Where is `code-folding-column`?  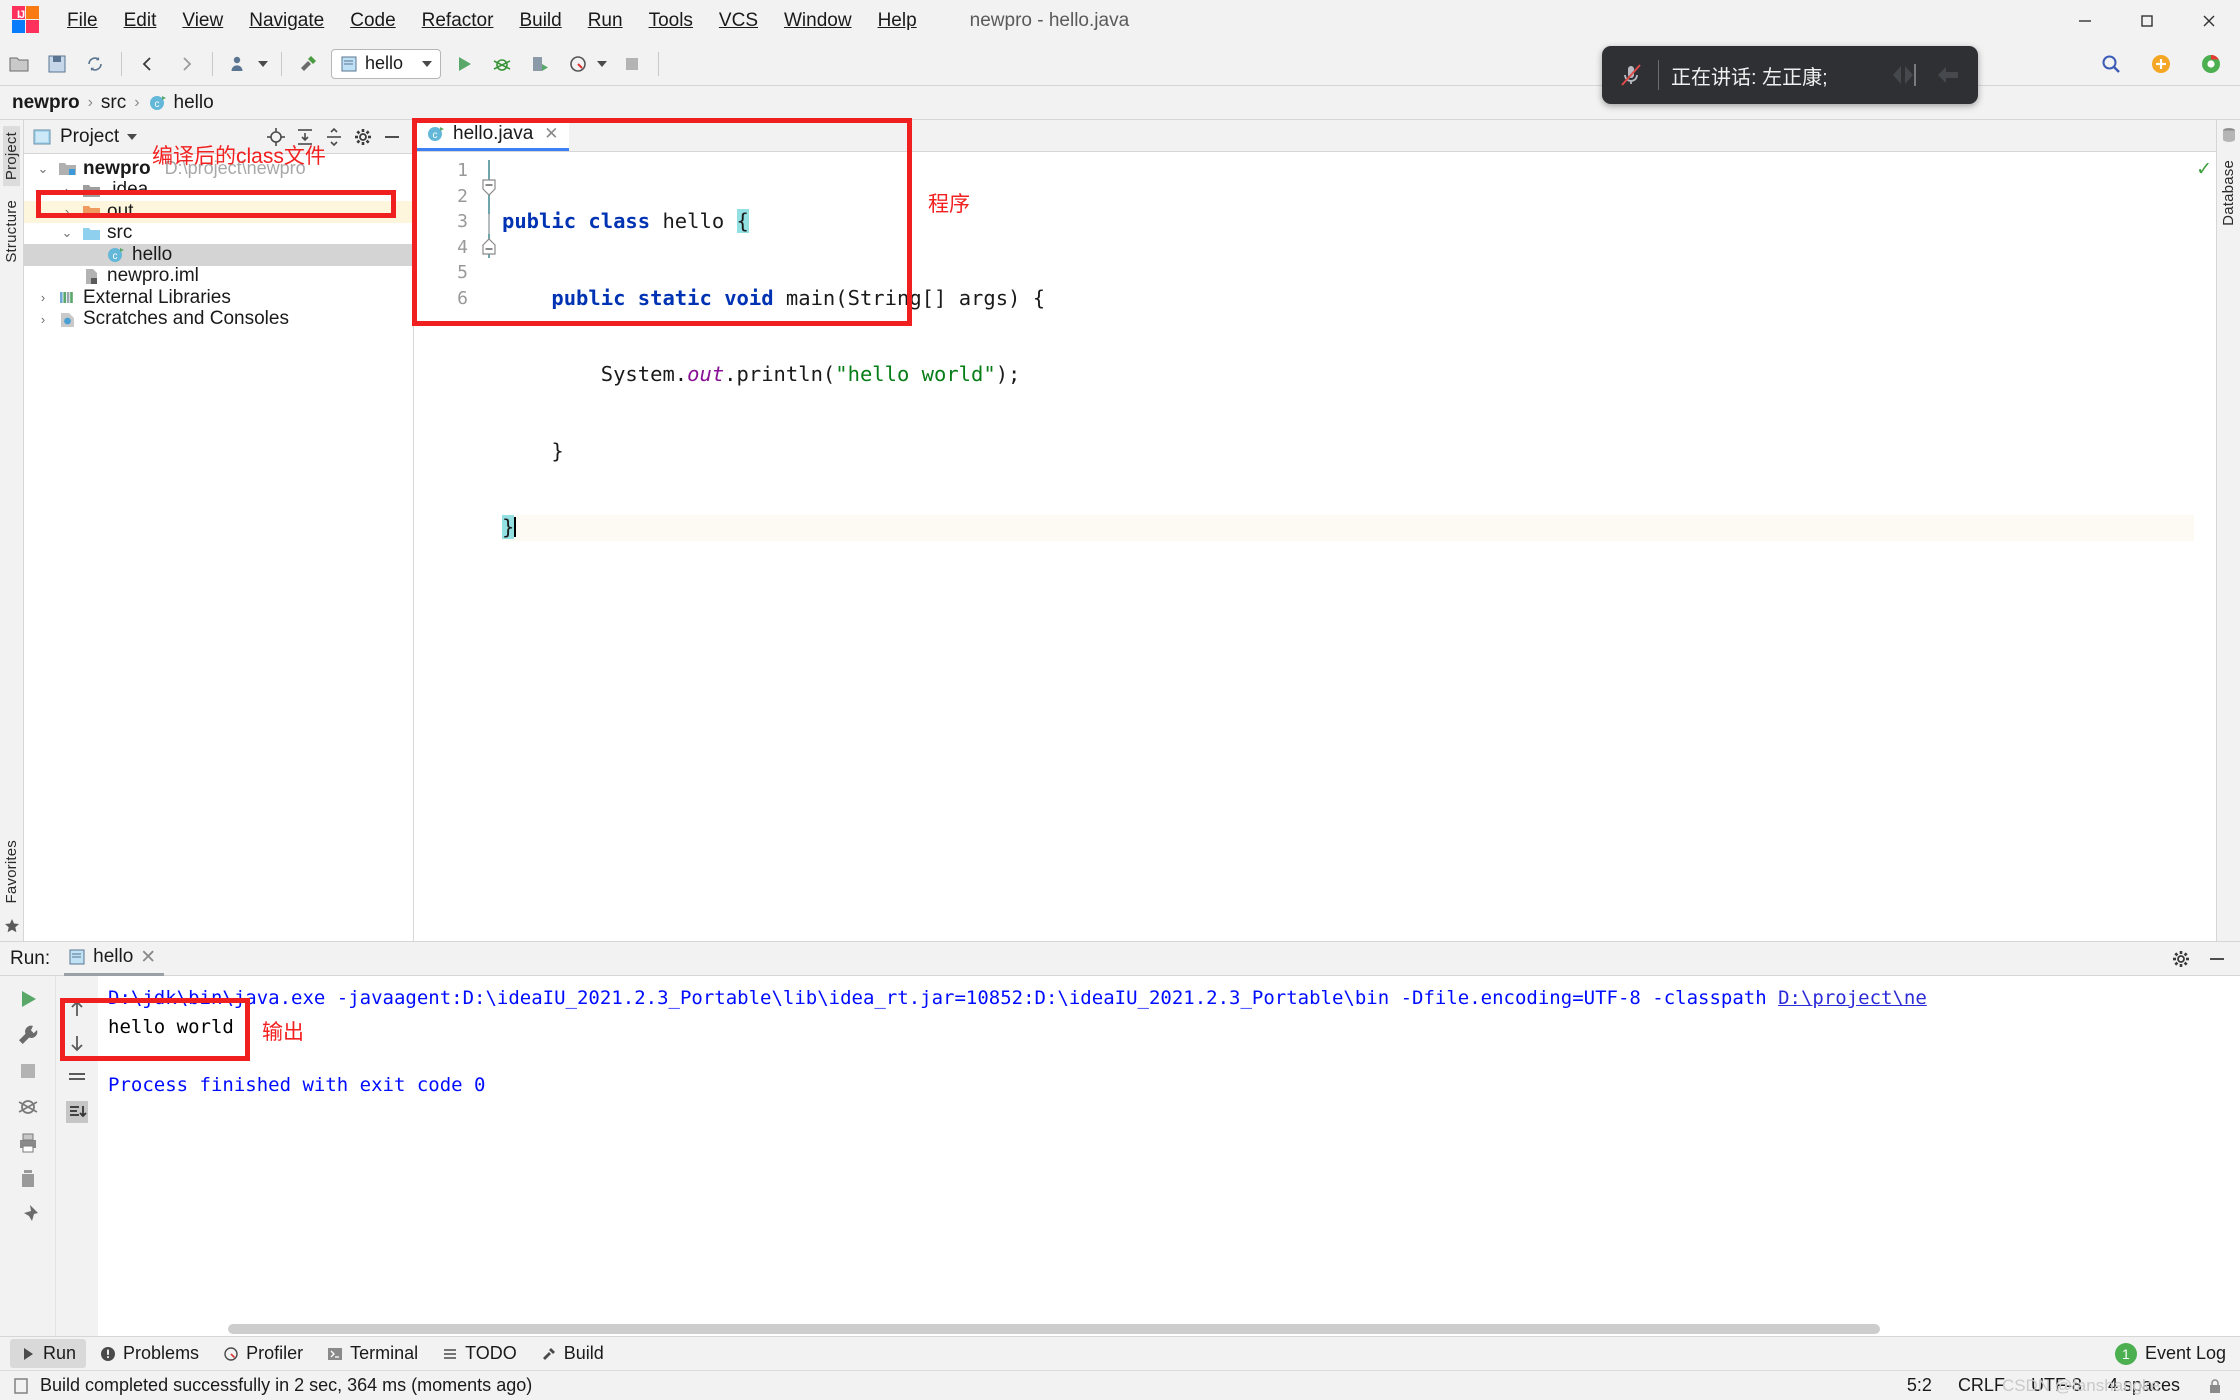
code-folding-column is located at coordinates (489, 546).